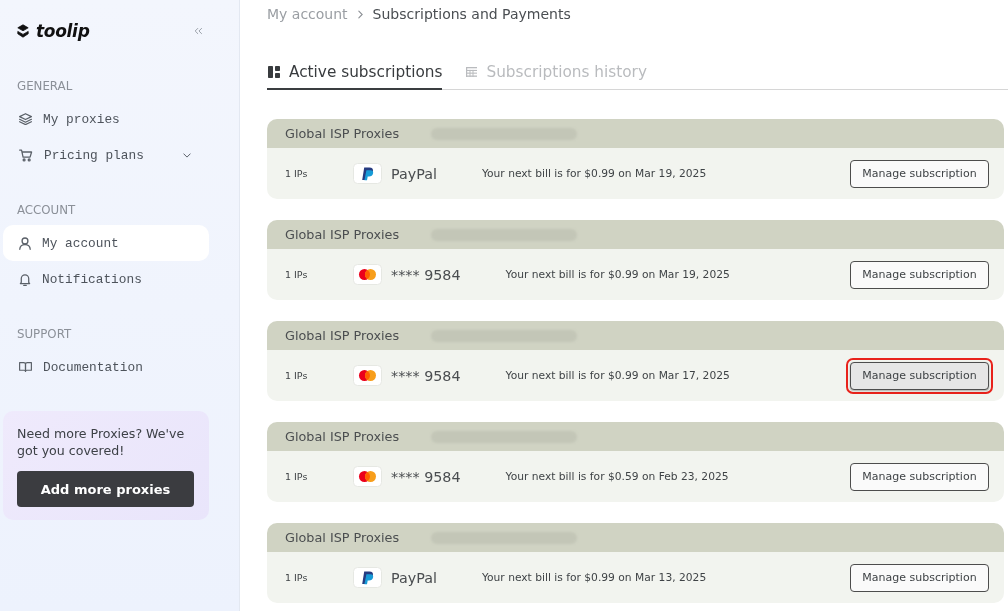 This screenshot has width=1008, height=611. I want to click on logo-icon, so click(23, 31).